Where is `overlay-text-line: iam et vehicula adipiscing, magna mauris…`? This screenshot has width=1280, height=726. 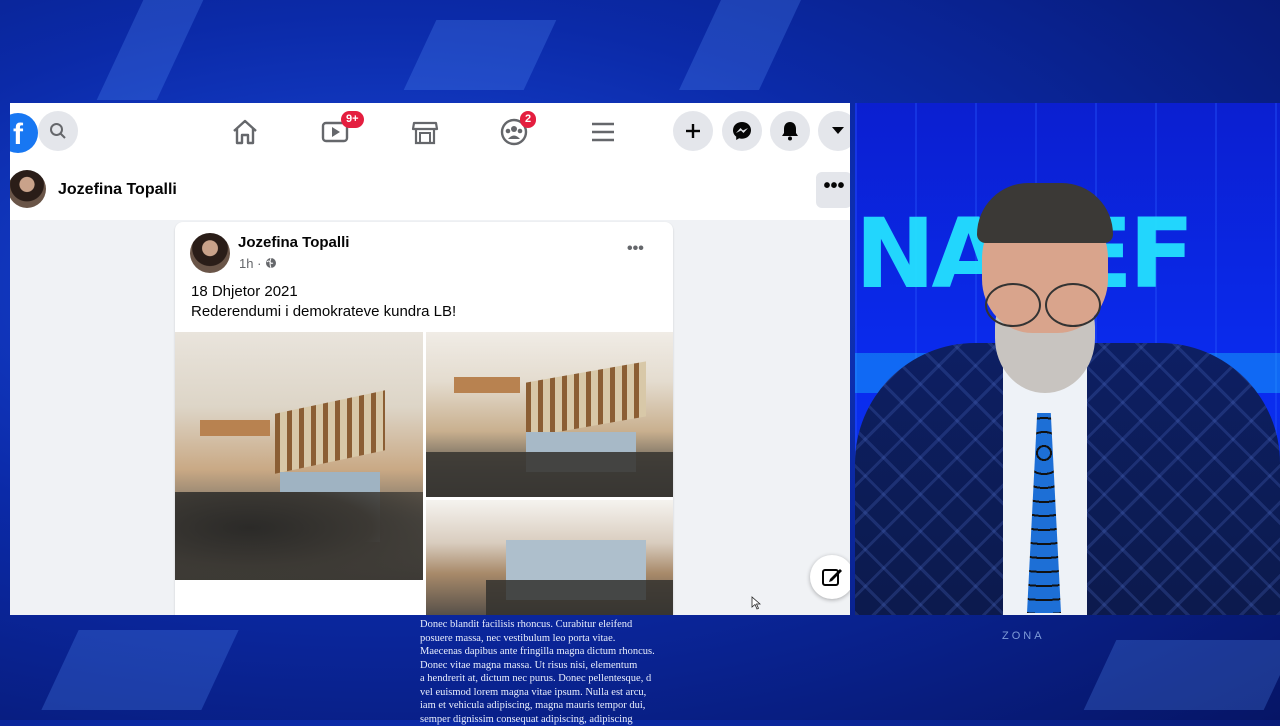
overlay-text-line: iam et vehicula adipiscing, magna mauris… is located at coordinates (555, 706).